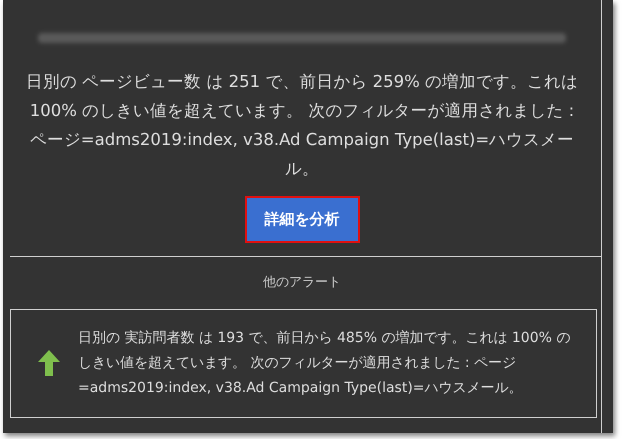 This screenshot has width=626, height=439. What do you see at coordinates (49, 363) in the screenshot?
I see `up-arrow-icon` at bounding box center [49, 363].